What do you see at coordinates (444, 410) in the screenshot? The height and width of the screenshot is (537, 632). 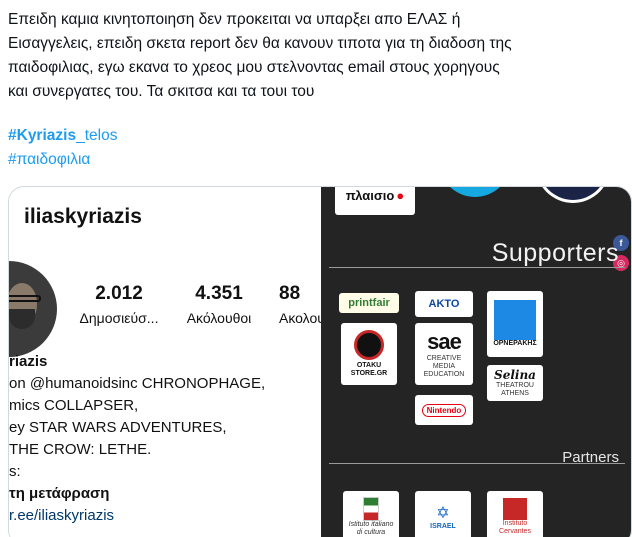 I see `logo-nintendo: Nintendo` at bounding box center [444, 410].